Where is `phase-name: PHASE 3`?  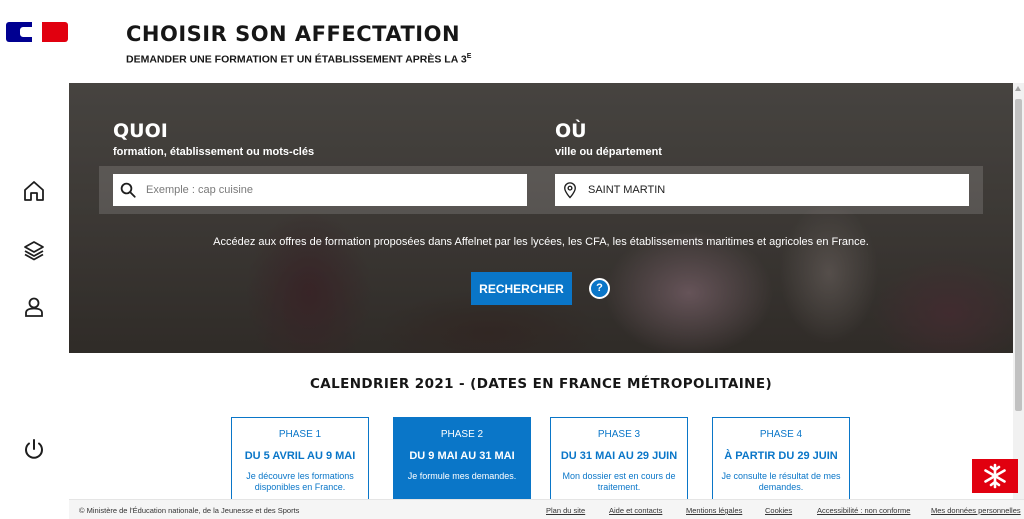 phase-name: PHASE 3 is located at coordinates (619, 434).